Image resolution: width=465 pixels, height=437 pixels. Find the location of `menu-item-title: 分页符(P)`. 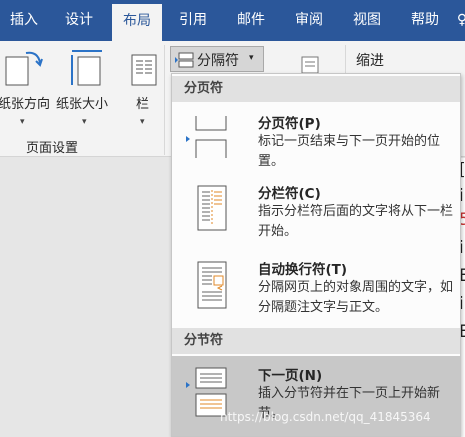

menu-item-title: 分页符(P) is located at coordinates (289, 124).